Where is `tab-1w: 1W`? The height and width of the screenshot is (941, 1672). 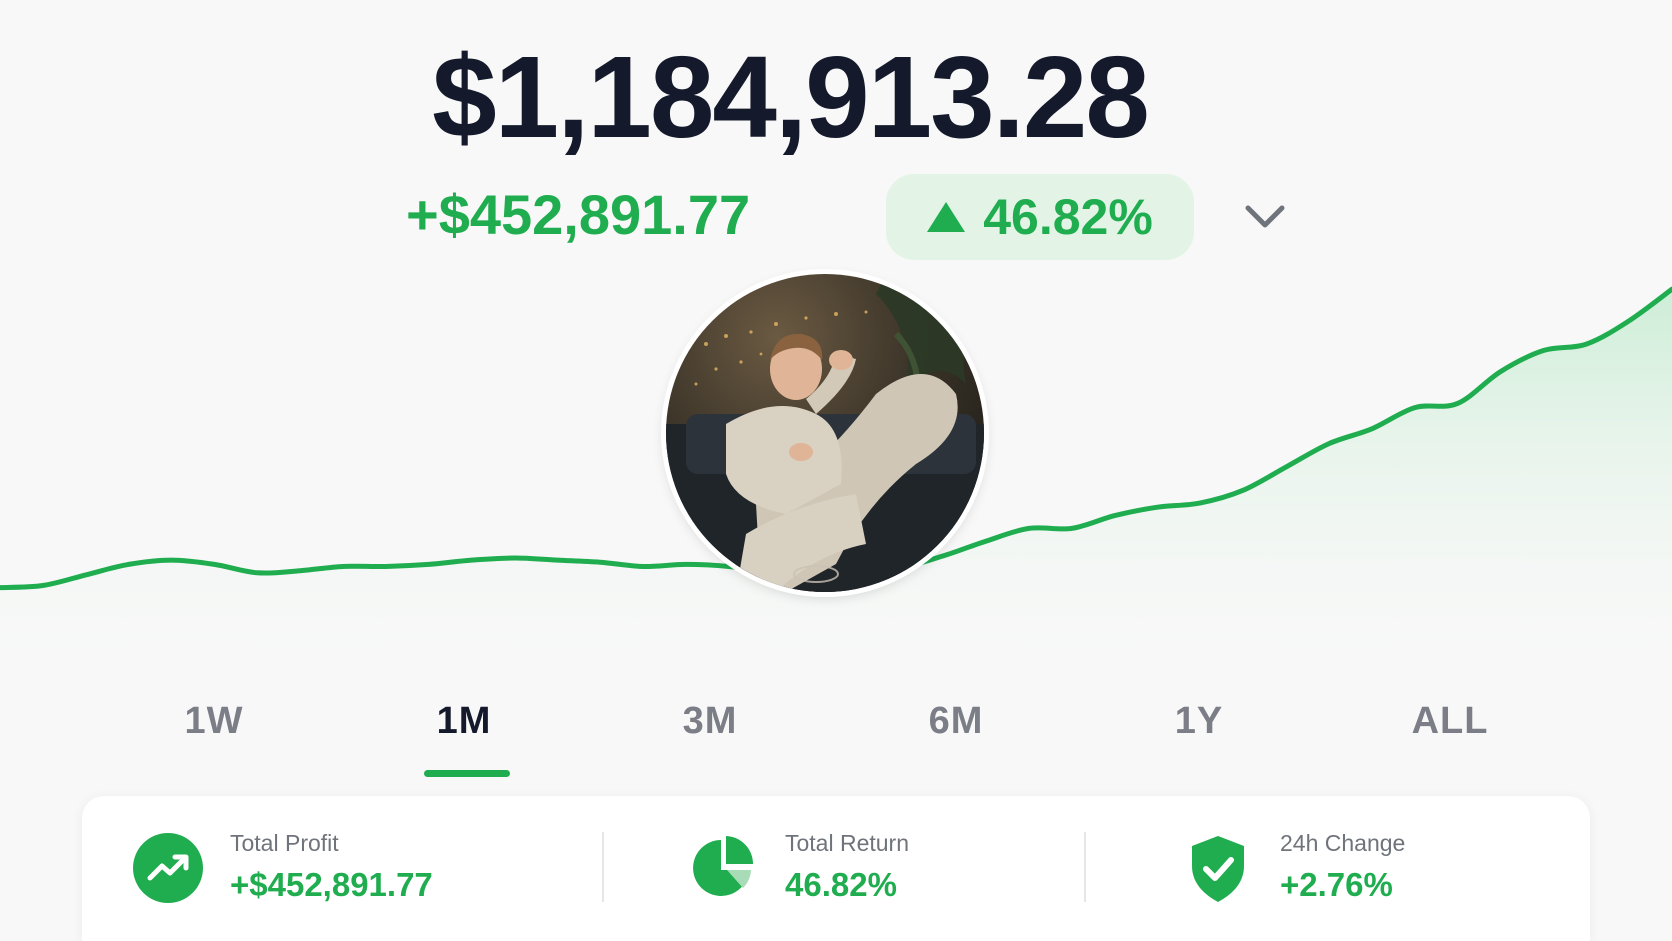
tab-1w: 1W is located at coordinates (214, 721).